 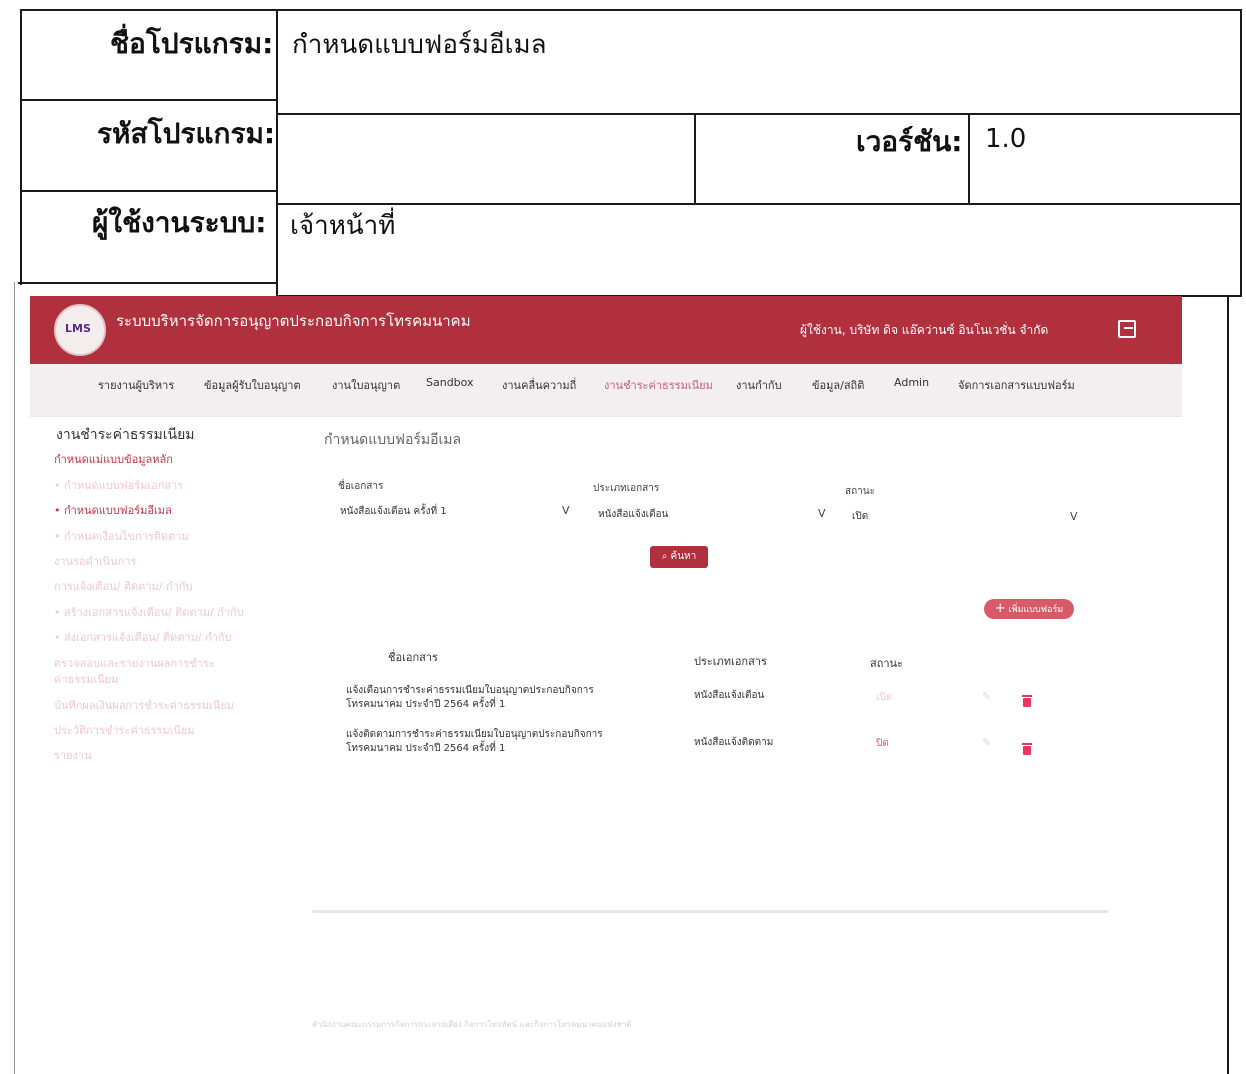 What do you see at coordinates (729, 695) in the screenshot?
I see `row-doc-type: หนังสือแจ้งเตือน` at bounding box center [729, 695].